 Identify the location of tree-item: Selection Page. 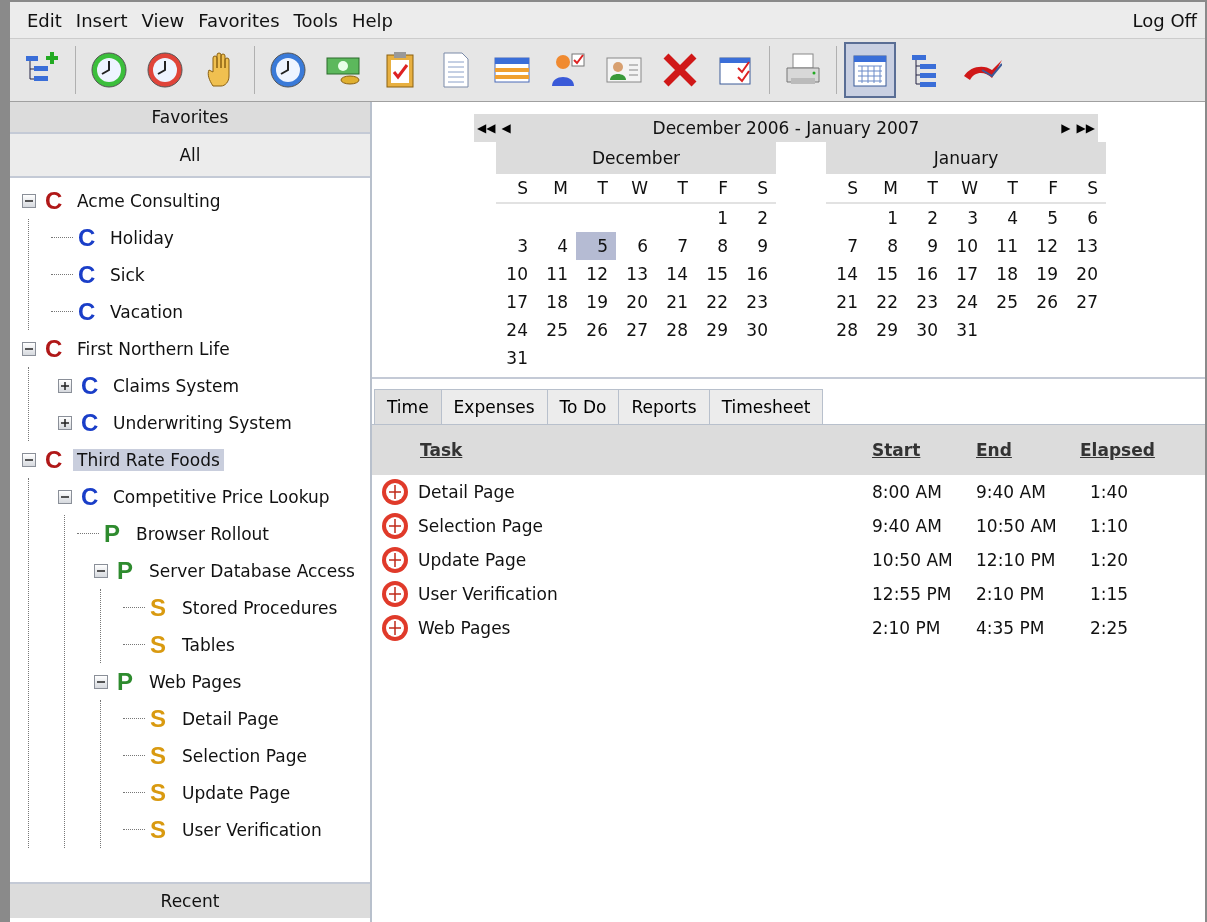
(244, 755).